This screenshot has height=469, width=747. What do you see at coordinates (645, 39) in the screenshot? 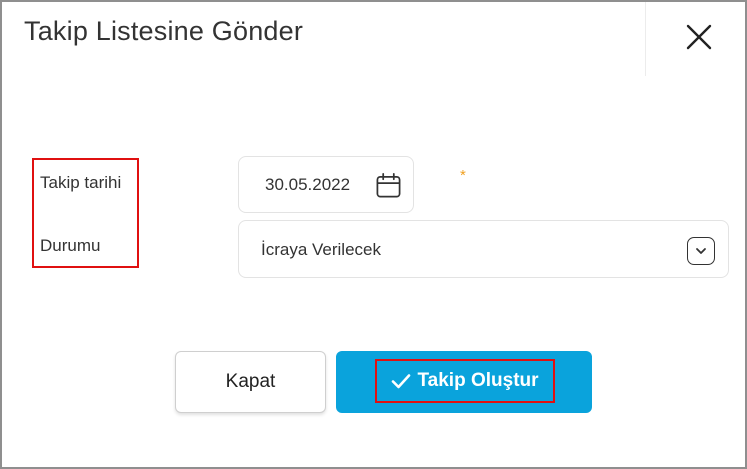
I see `header-divider` at bounding box center [645, 39].